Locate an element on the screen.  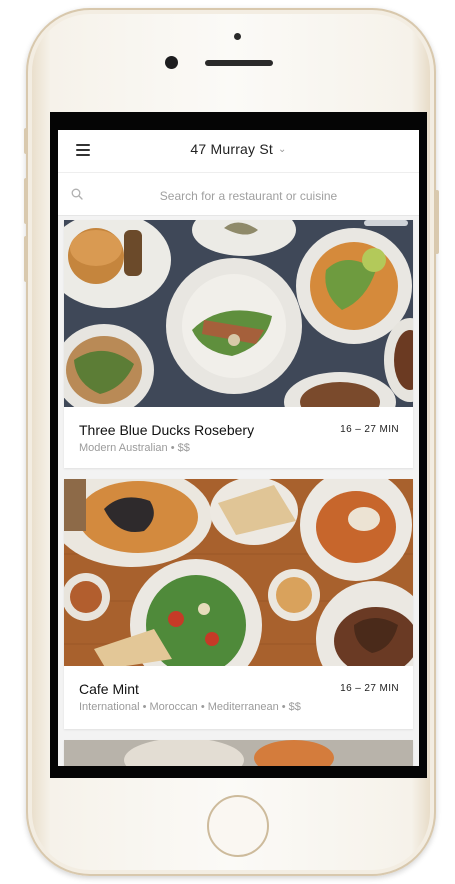
search-input is located at coordinates (248, 196).